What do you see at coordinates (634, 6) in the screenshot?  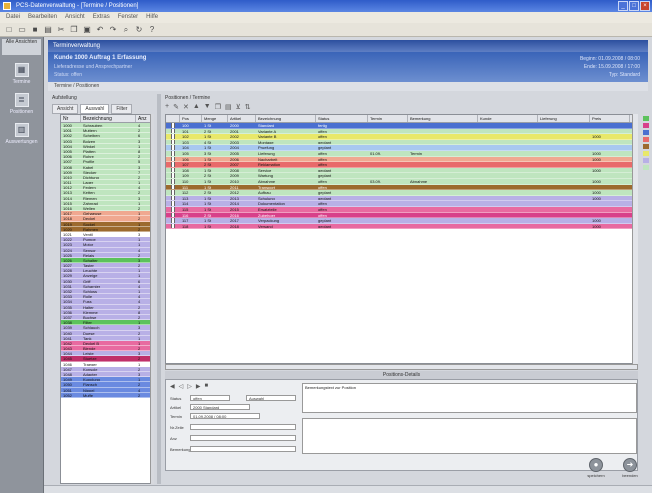 I see `maximize-button: □` at bounding box center [634, 6].